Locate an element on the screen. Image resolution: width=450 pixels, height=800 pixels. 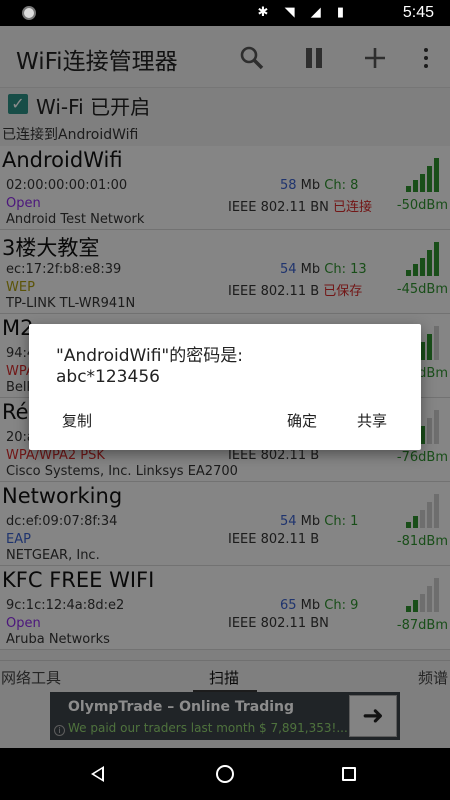
back-icon-inner is located at coordinates (98, 774).